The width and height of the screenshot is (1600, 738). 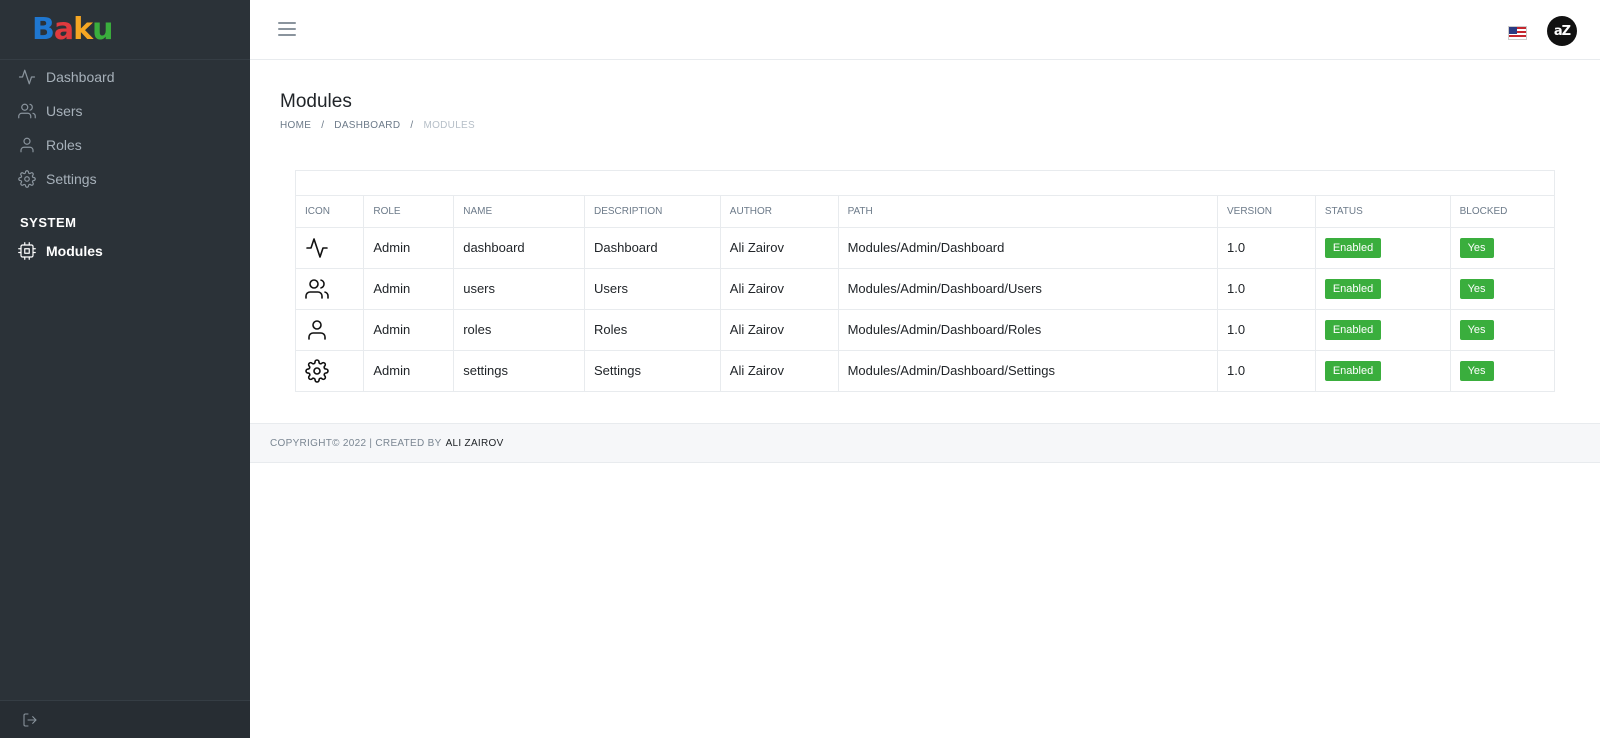 I want to click on brand-letter: B, so click(x=43, y=29).